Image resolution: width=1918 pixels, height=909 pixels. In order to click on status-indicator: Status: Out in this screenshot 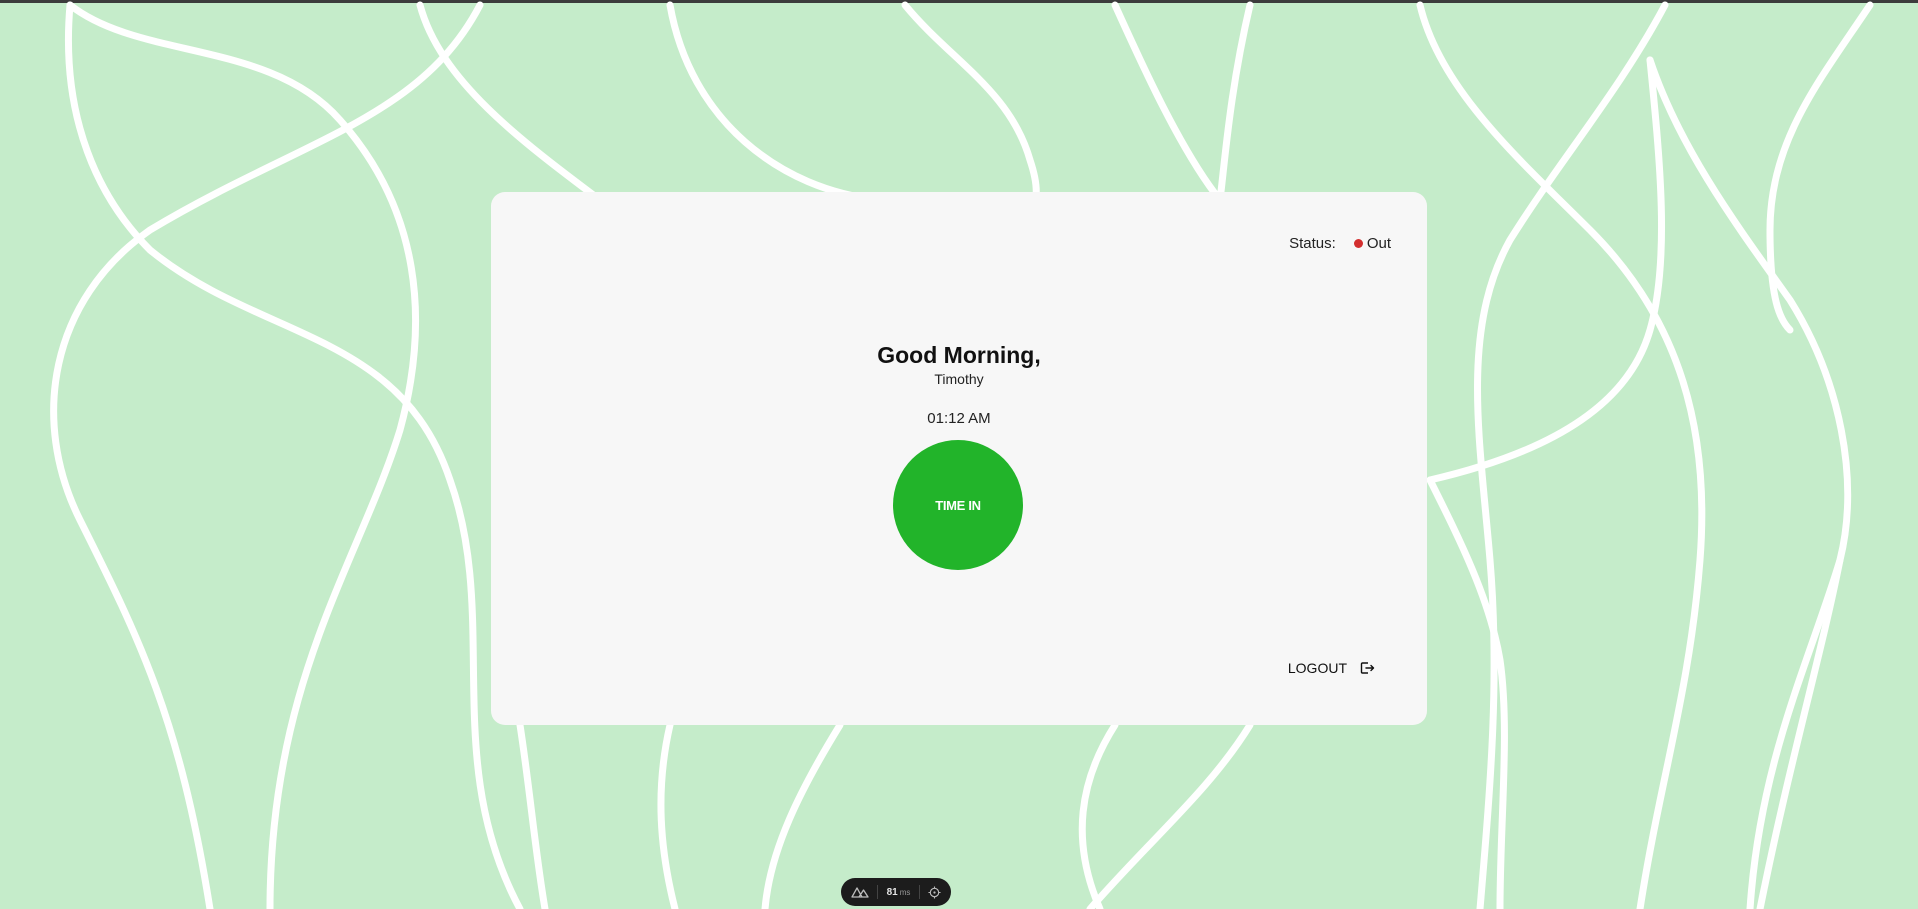, I will do `click(1340, 243)`.